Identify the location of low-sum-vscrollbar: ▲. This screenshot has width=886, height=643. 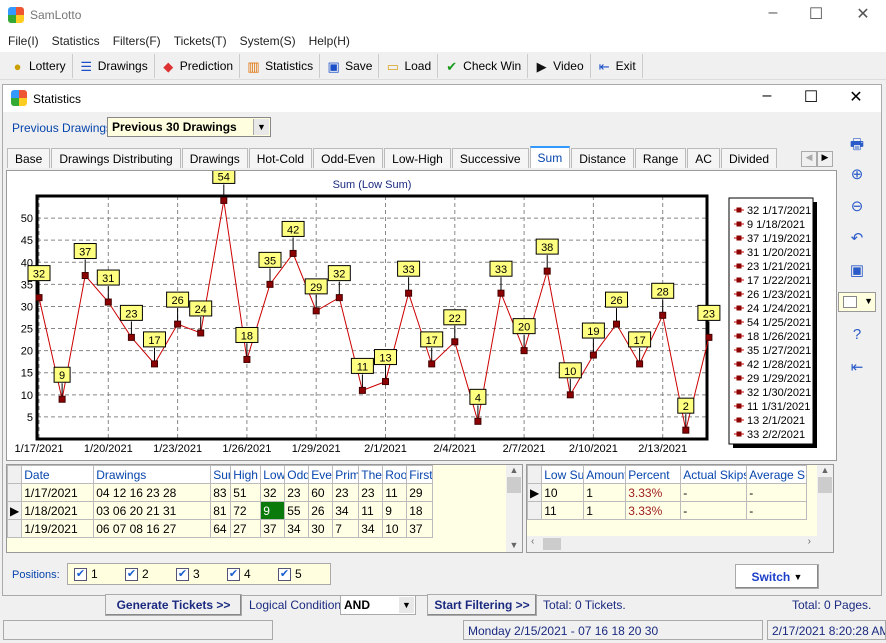
(825, 501).